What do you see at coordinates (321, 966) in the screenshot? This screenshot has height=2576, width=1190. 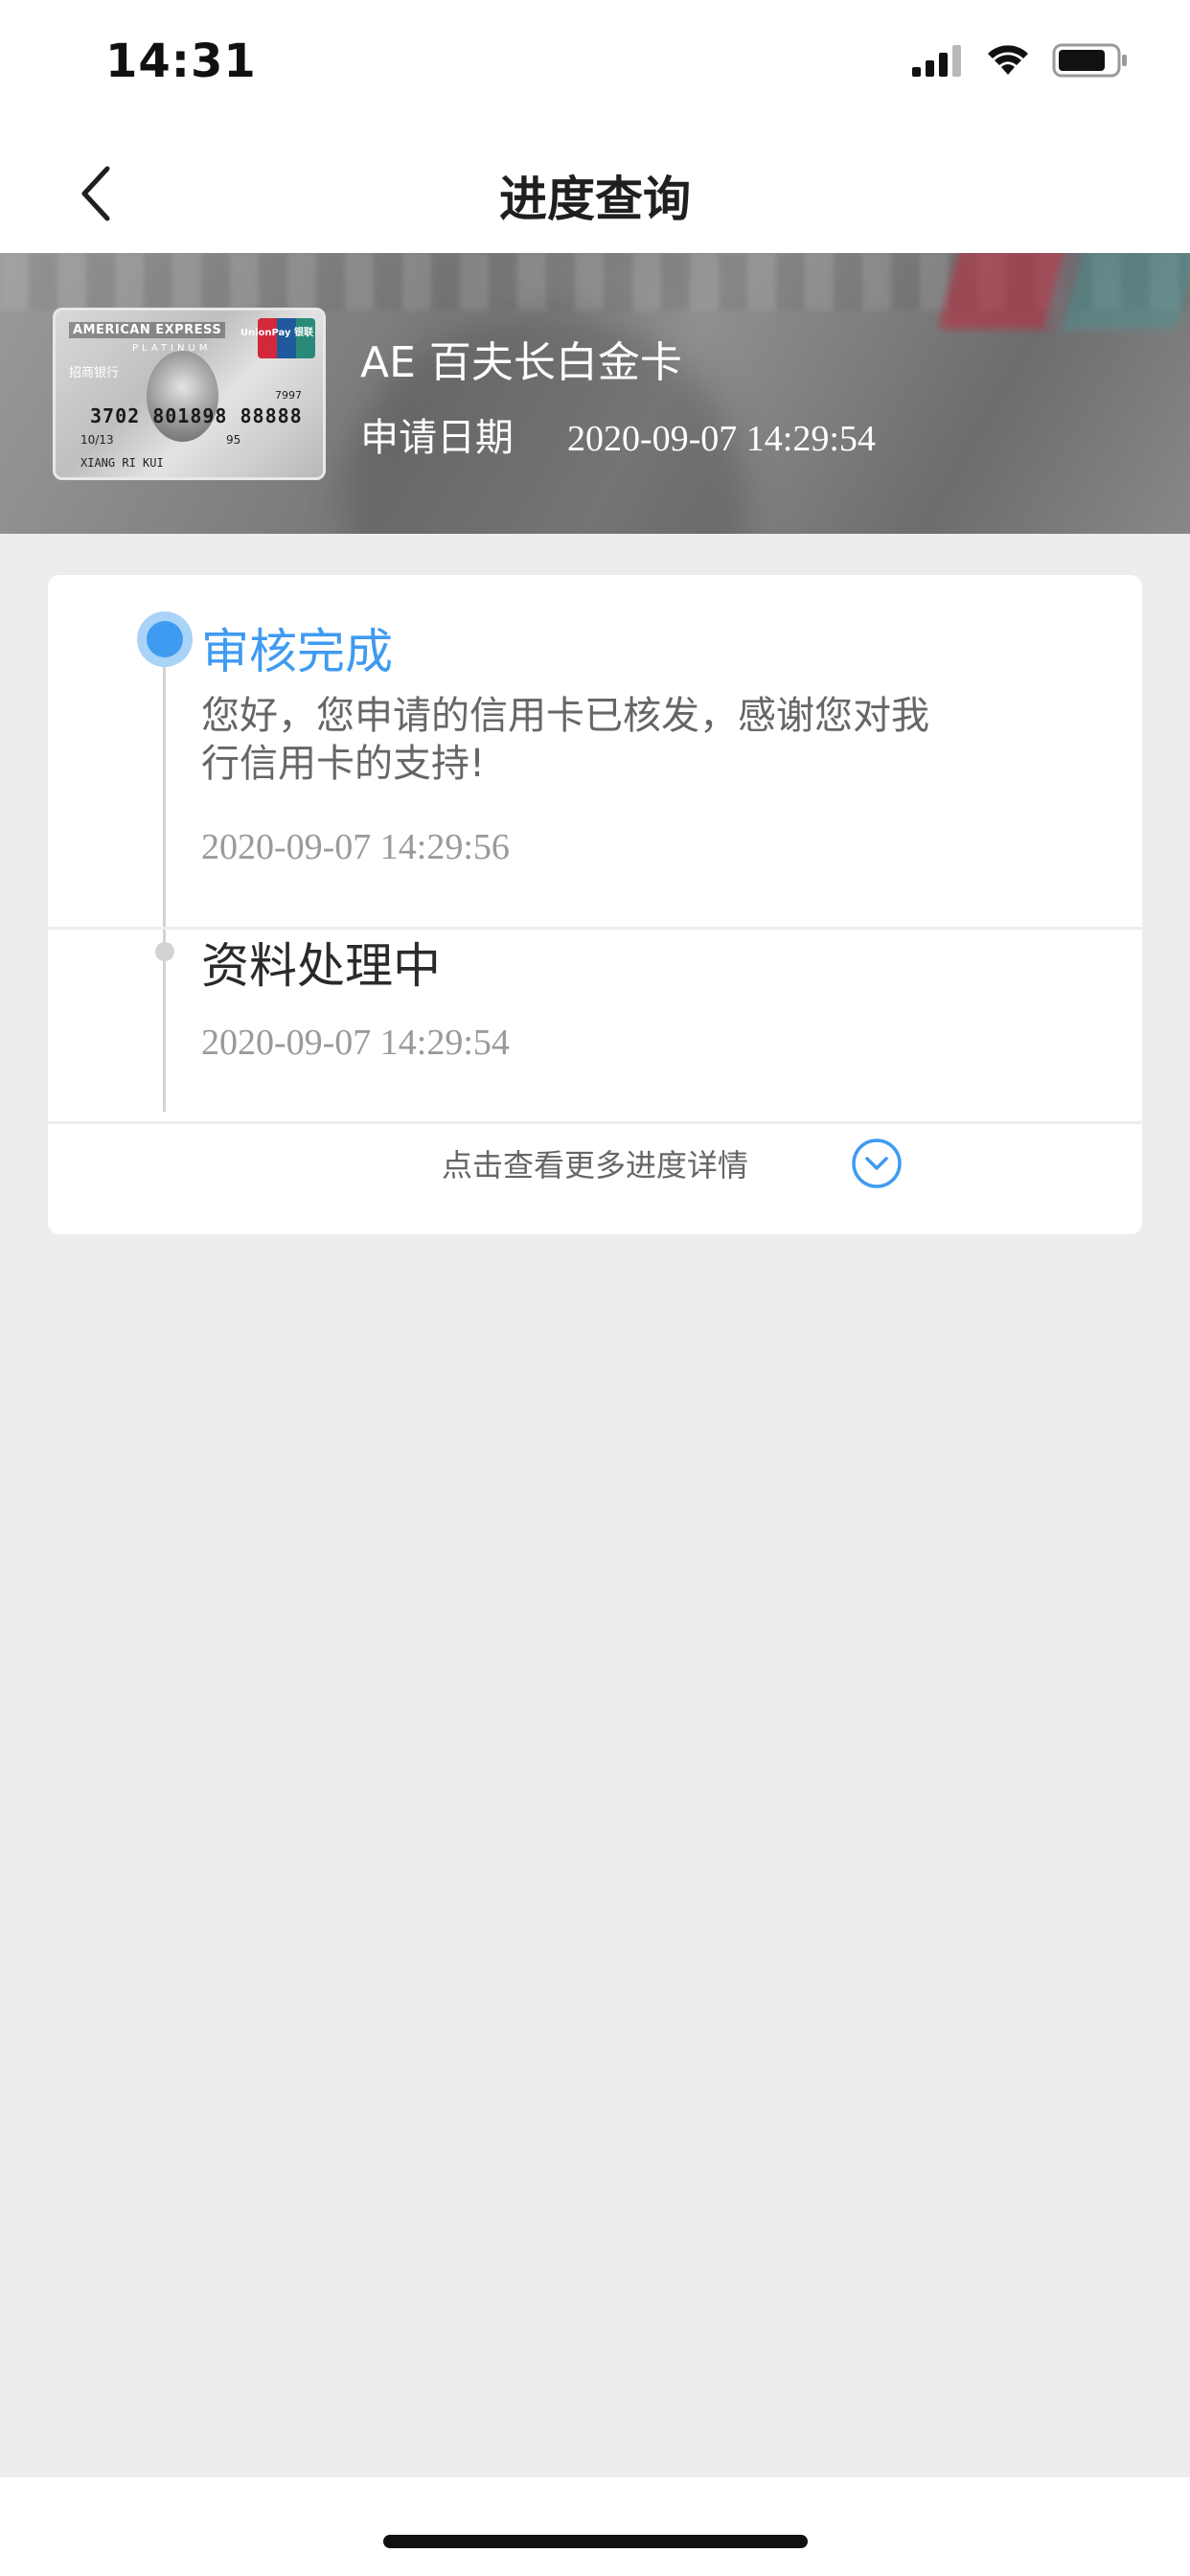 I see `step-title-processing: 资料处理中` at bounding box center [321, 966].